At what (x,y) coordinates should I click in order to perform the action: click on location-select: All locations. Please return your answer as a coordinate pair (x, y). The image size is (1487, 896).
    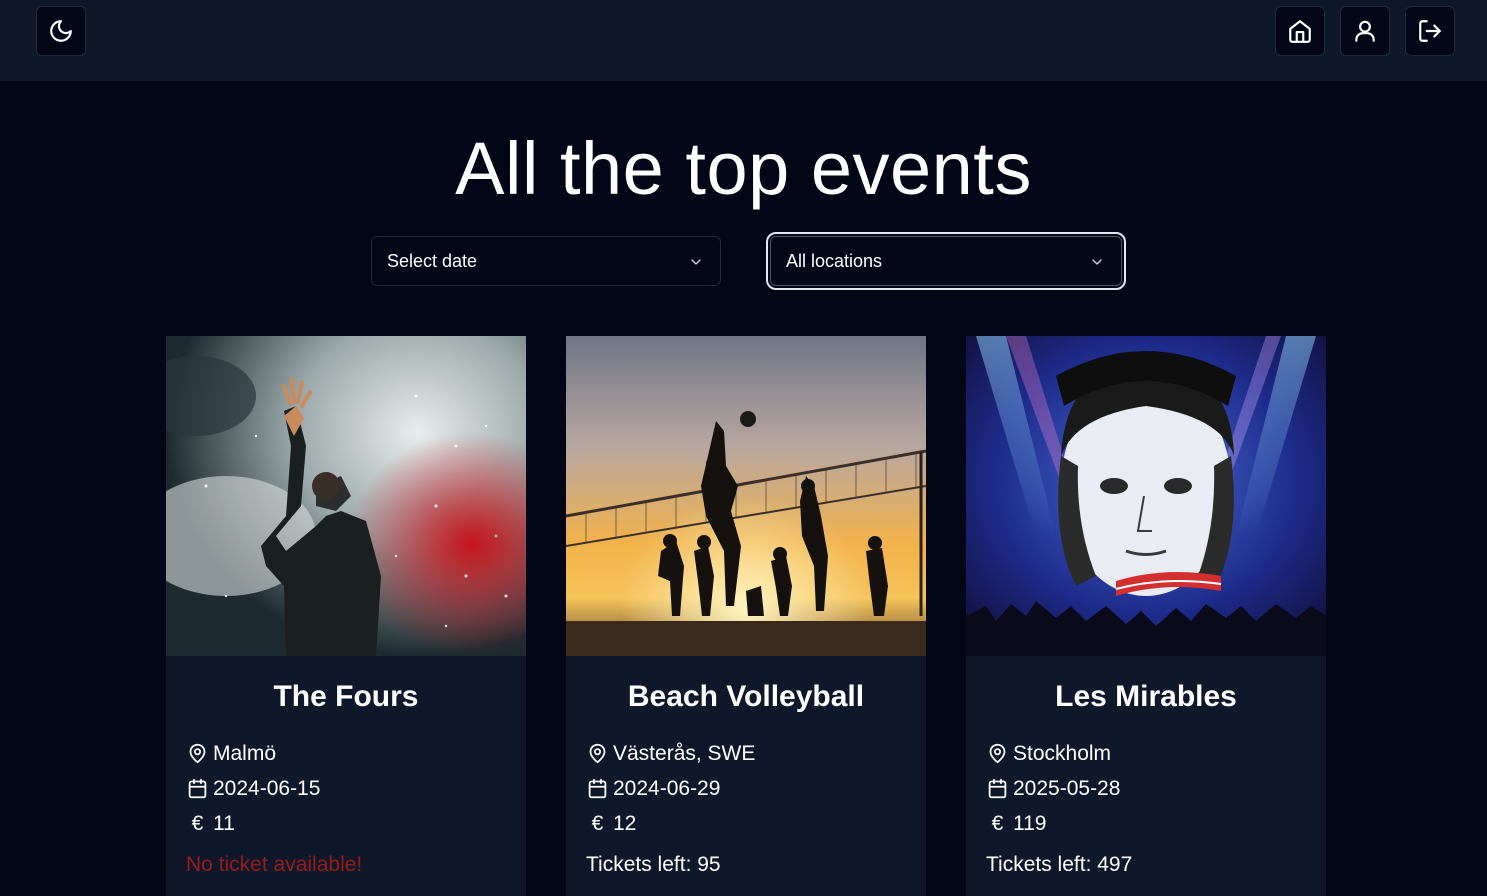
    Looking at the image, I should click on (946, 261).